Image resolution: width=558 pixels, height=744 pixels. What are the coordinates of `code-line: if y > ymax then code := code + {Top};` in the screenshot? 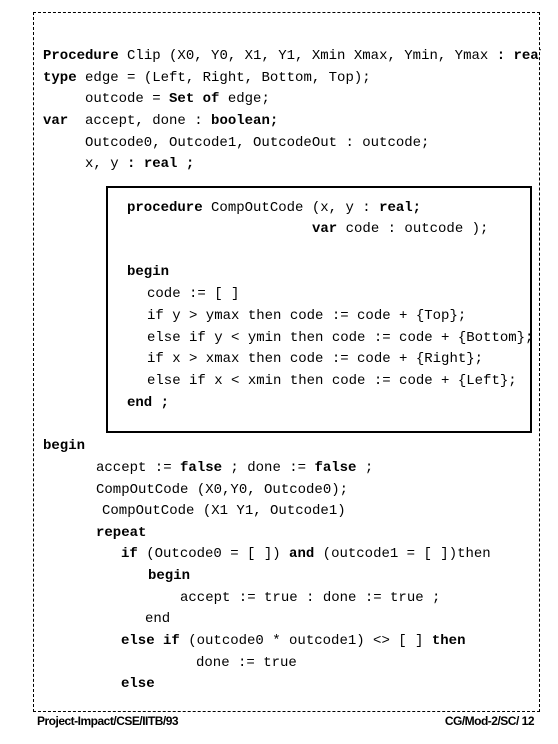 It's located at (306, 316).